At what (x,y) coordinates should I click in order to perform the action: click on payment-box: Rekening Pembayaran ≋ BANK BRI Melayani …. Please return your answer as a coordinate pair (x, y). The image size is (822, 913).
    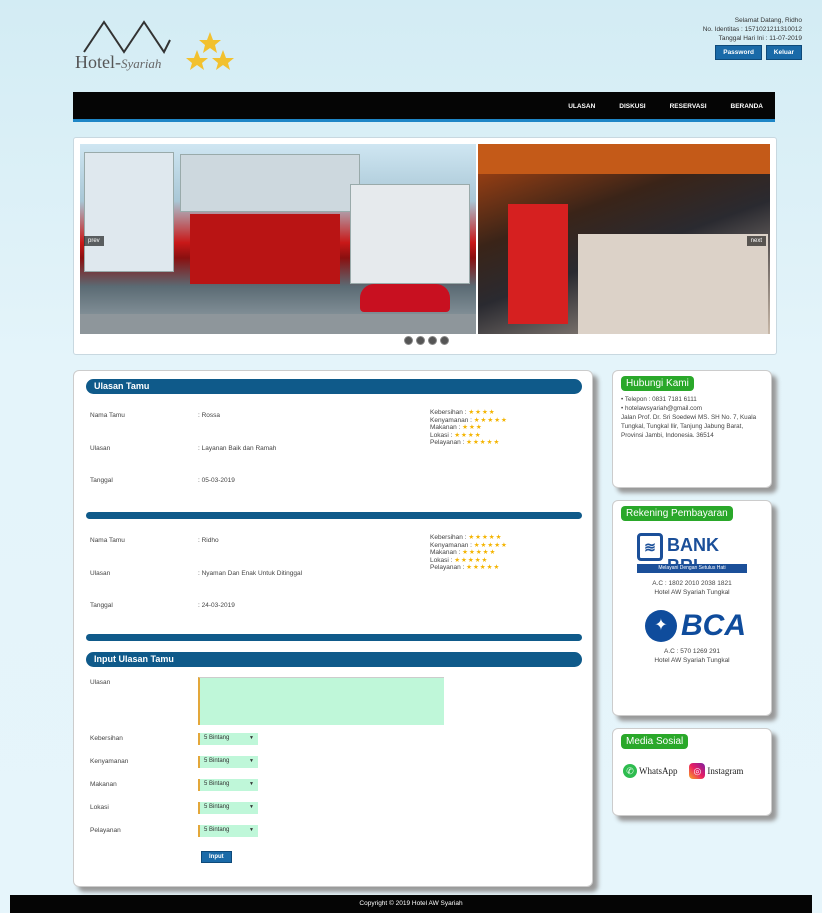
    Looking at the image, I should click on (692, 608).